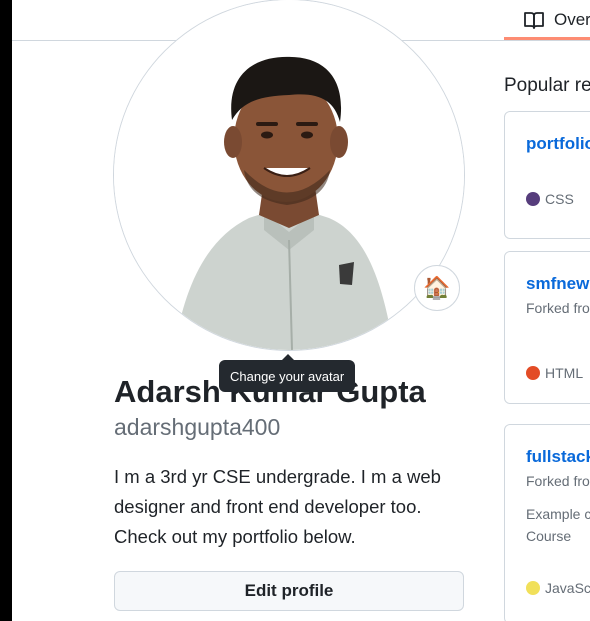  Describe the element at coordinates (547, 38) in the screenshot. I see `tab-active-underline` at that location.